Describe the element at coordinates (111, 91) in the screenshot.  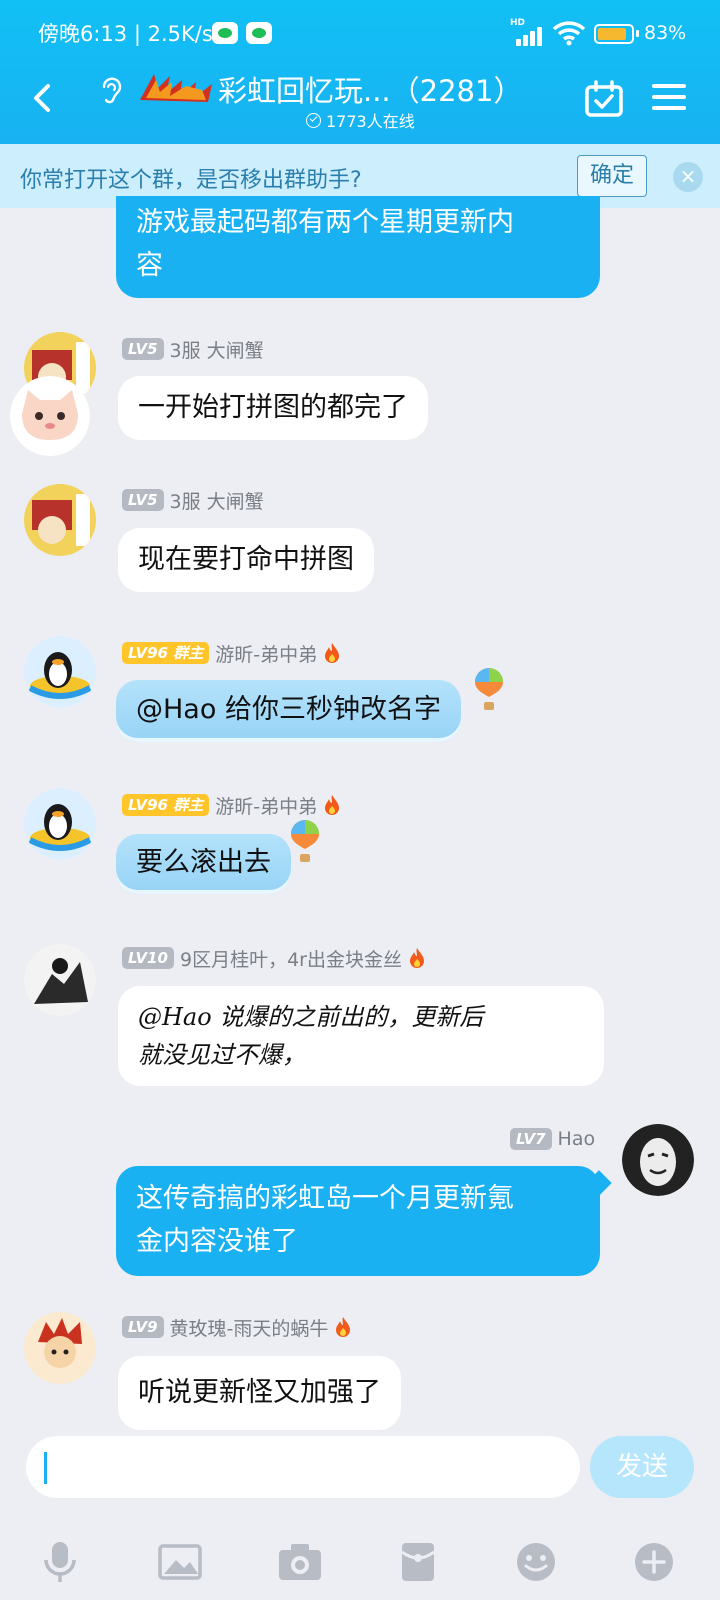
I see `ear-icon` at that location.